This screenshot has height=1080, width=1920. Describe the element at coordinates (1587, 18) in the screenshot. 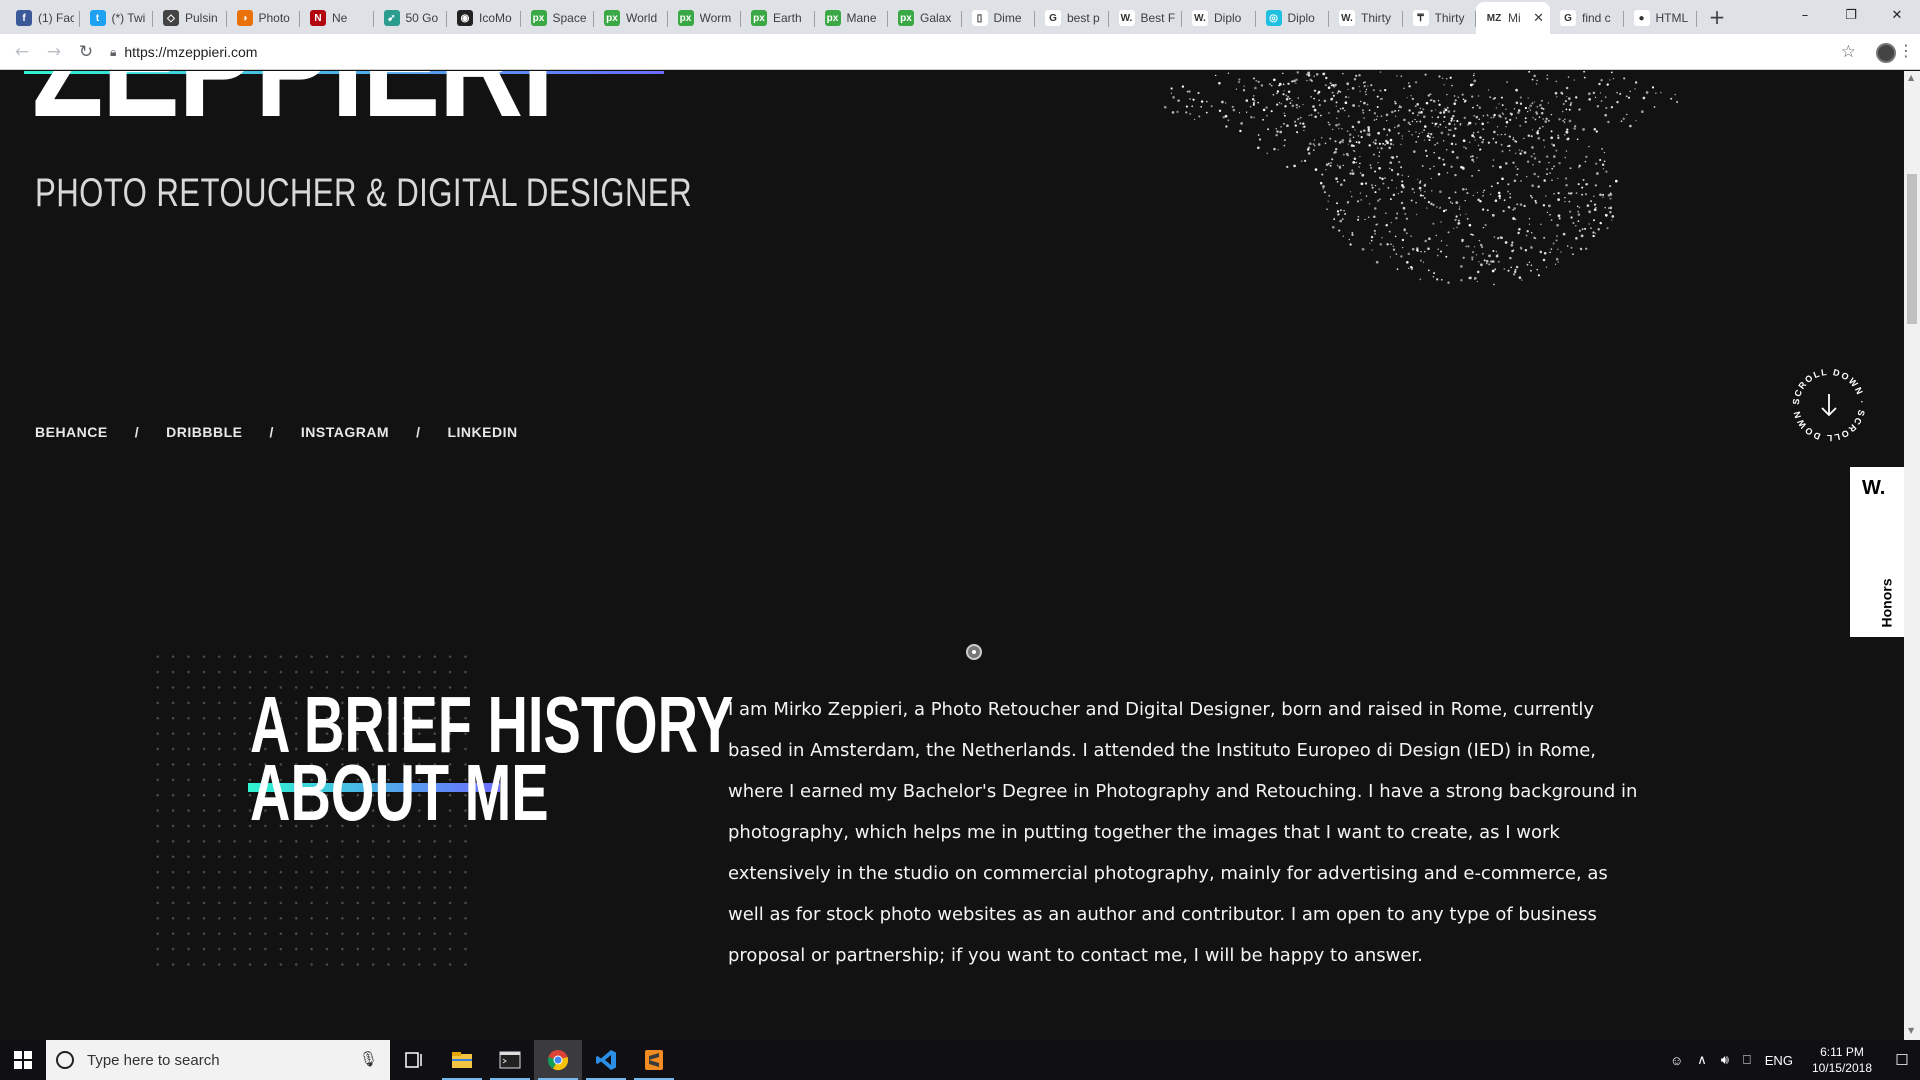

I see `browser-tab: Gfind c` at that location.